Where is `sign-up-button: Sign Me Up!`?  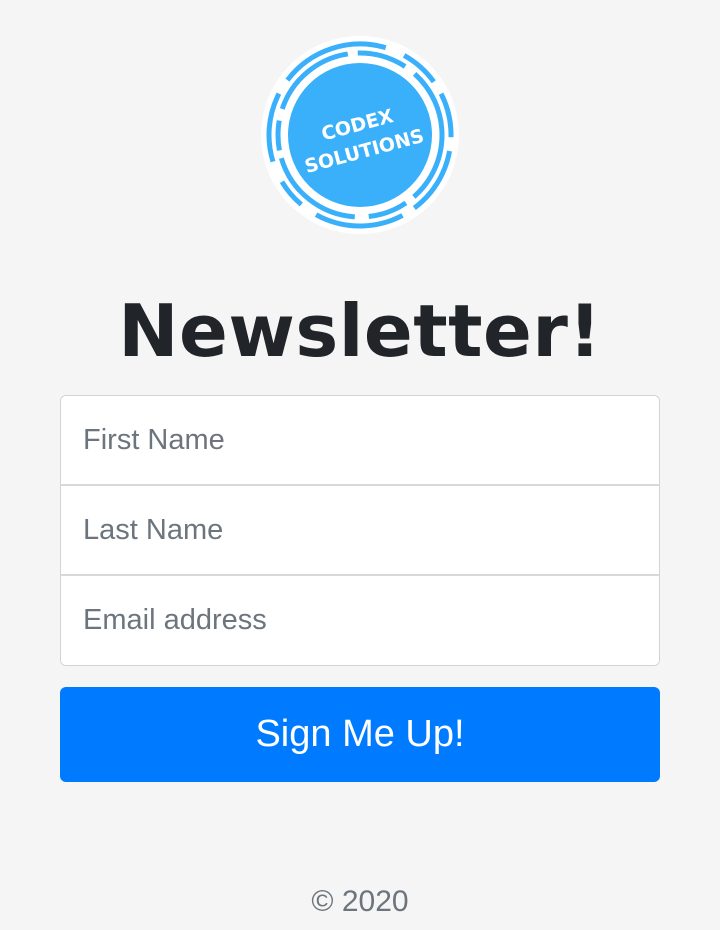
sign-up-button: Sign Me Up! is located at coordinates (360, 734).